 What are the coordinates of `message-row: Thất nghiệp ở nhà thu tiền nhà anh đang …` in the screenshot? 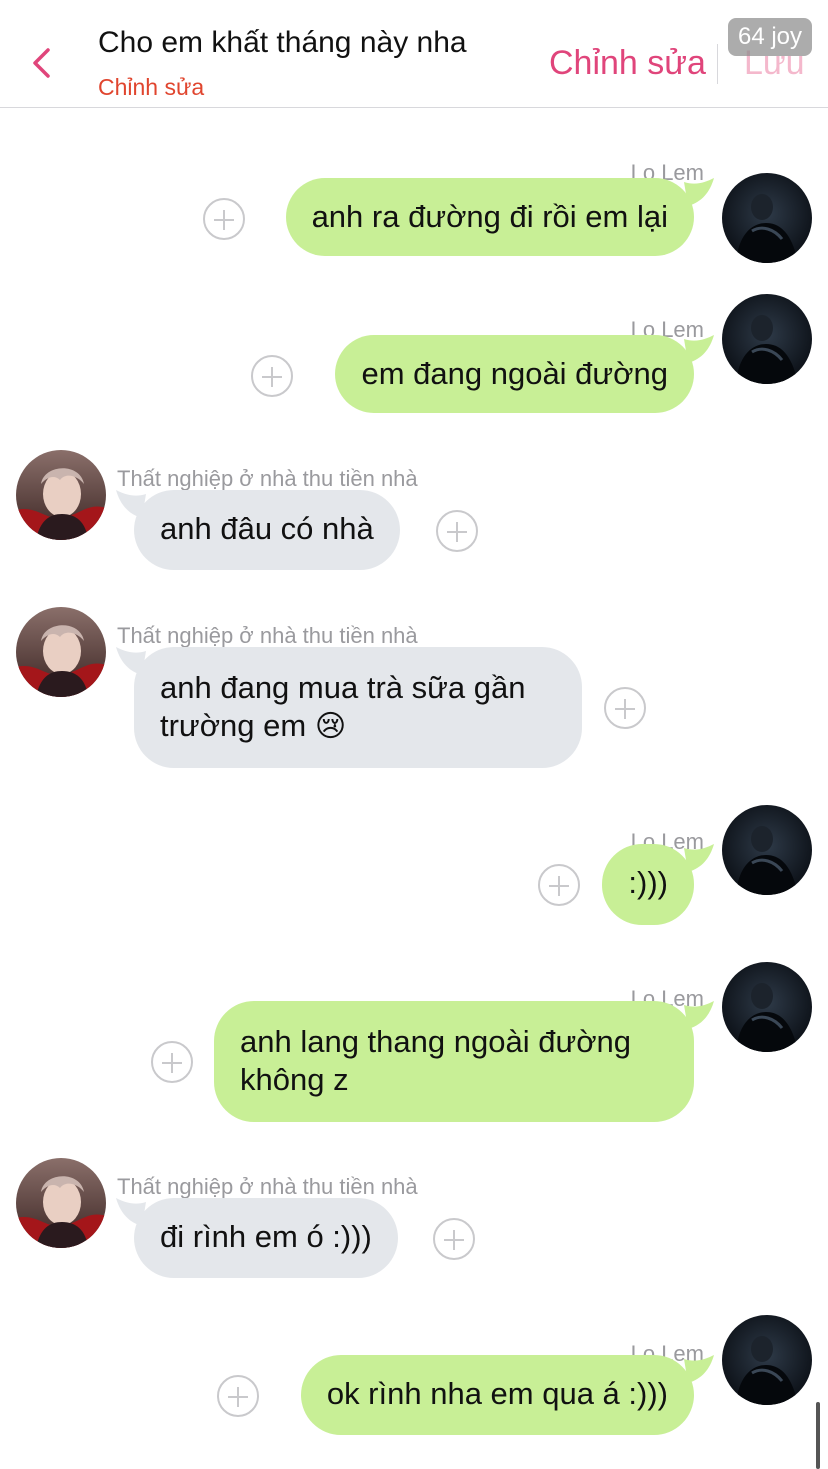 It's located at (414, 692).